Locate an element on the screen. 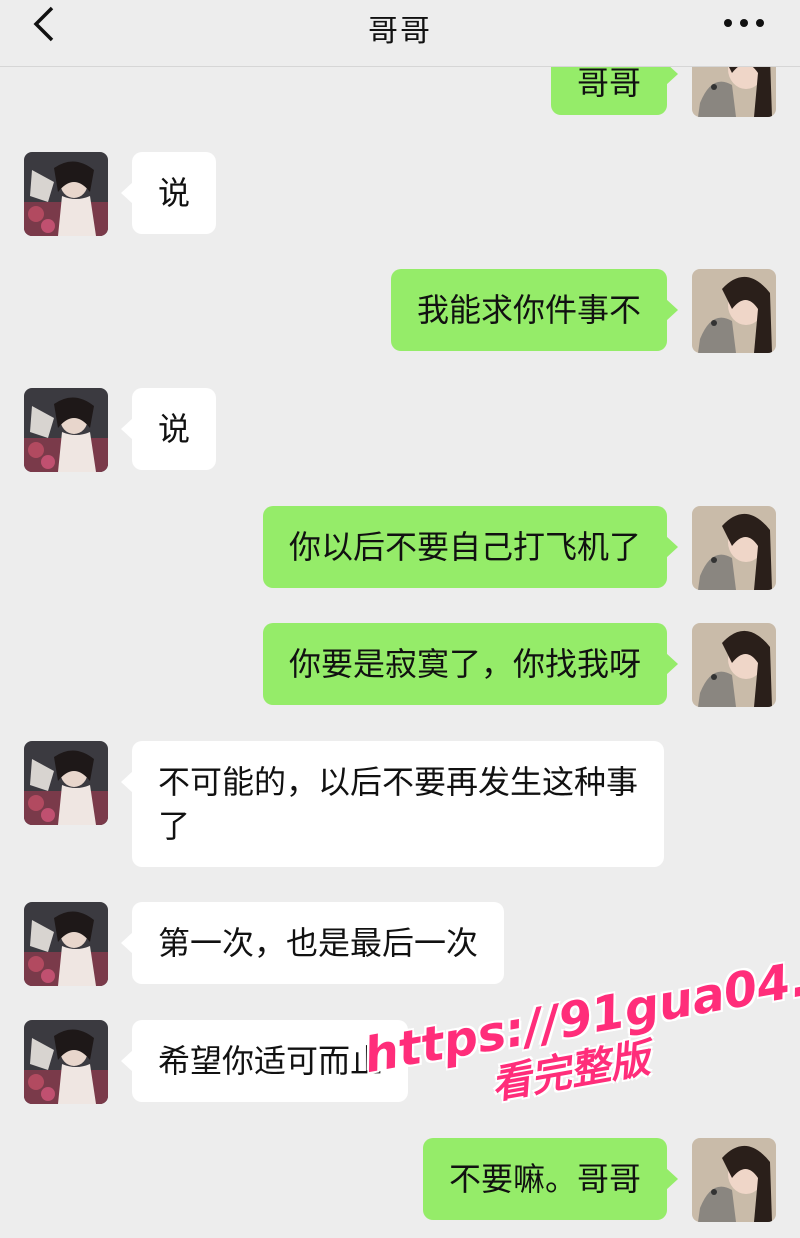 The width and height of the screenshot is (800, 1238). chat-header: 哥哥 is located at coordinates (400, 33).